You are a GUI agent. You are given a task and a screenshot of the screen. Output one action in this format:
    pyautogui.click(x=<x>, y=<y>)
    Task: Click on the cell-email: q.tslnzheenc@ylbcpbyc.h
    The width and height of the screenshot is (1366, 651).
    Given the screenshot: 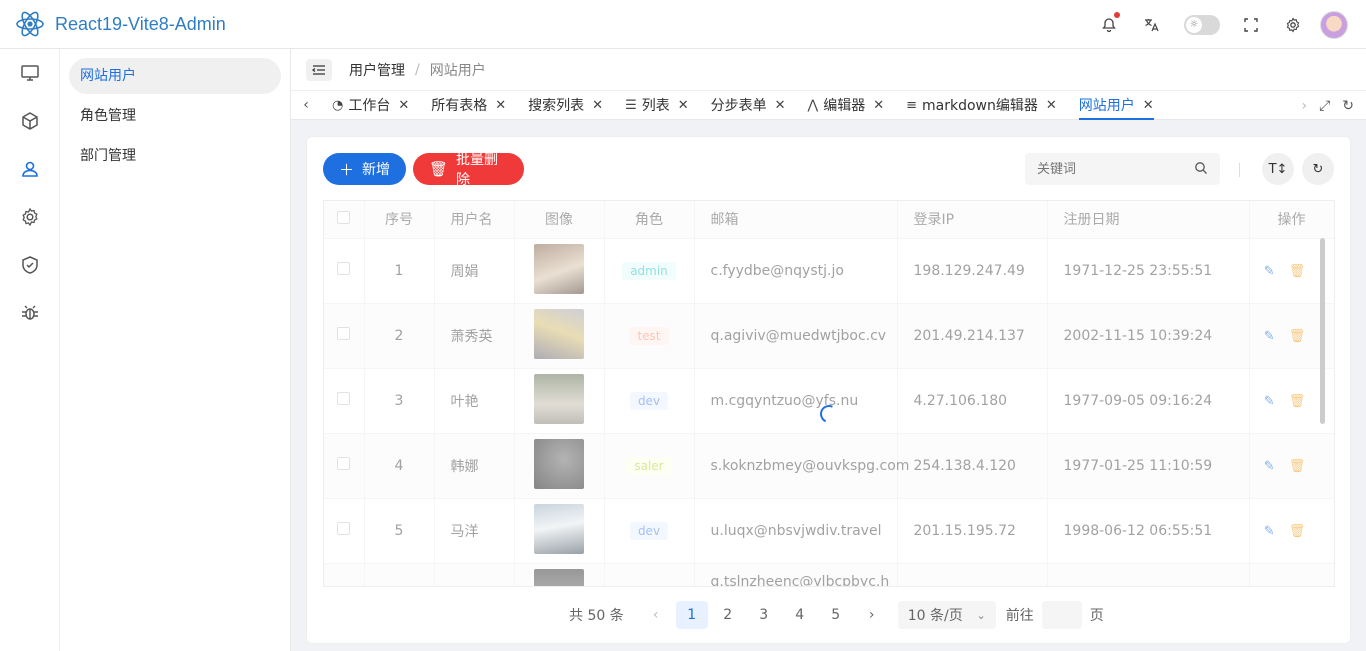 What is the action you would take?
    pyautogui.click(x=796, y=574)
    